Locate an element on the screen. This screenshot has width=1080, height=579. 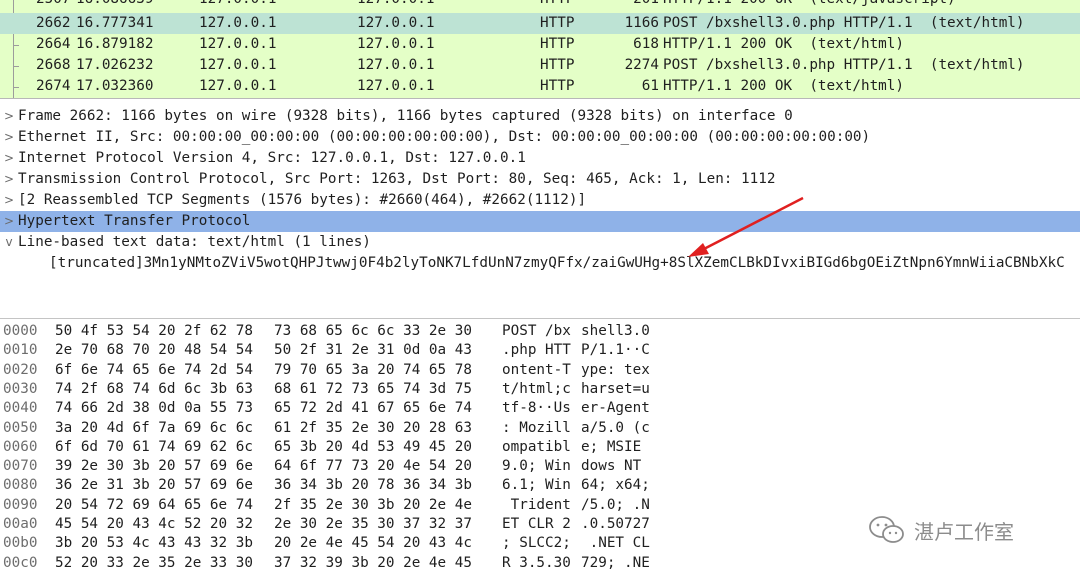
byte-offset: 0040 is located at coordinates (20, 408).